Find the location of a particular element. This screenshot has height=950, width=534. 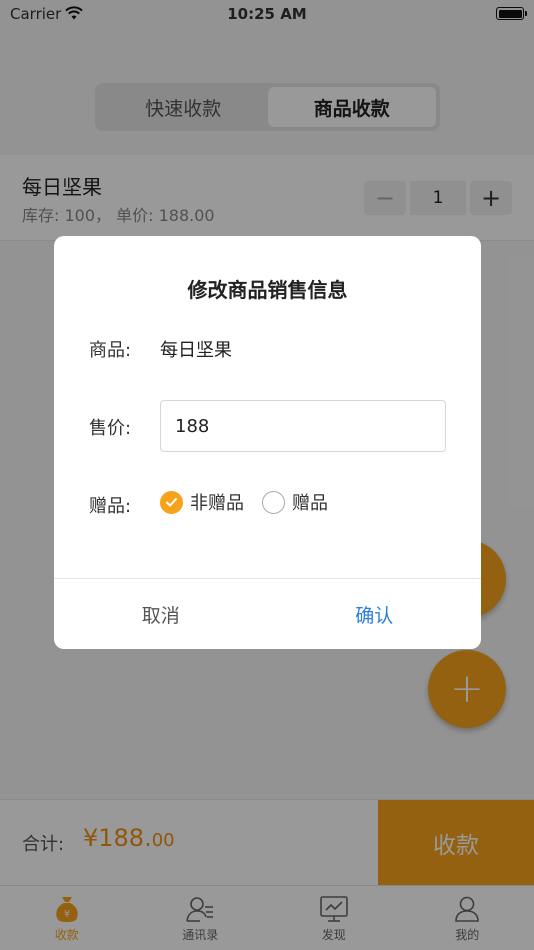

confirm-button: 确认 is located at coordinates (375, 614).